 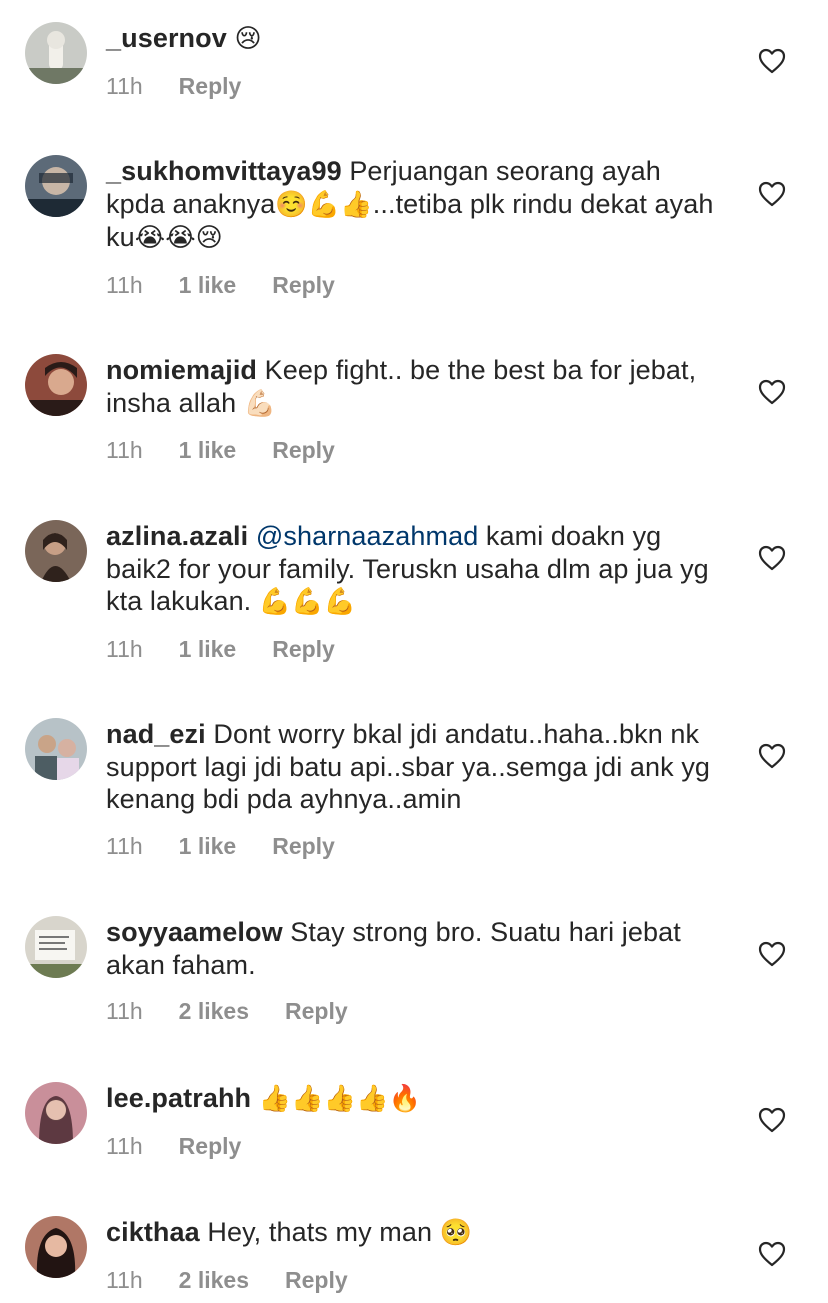 I want to click on emoji: 💪🏻, so click(x=260, y=403).